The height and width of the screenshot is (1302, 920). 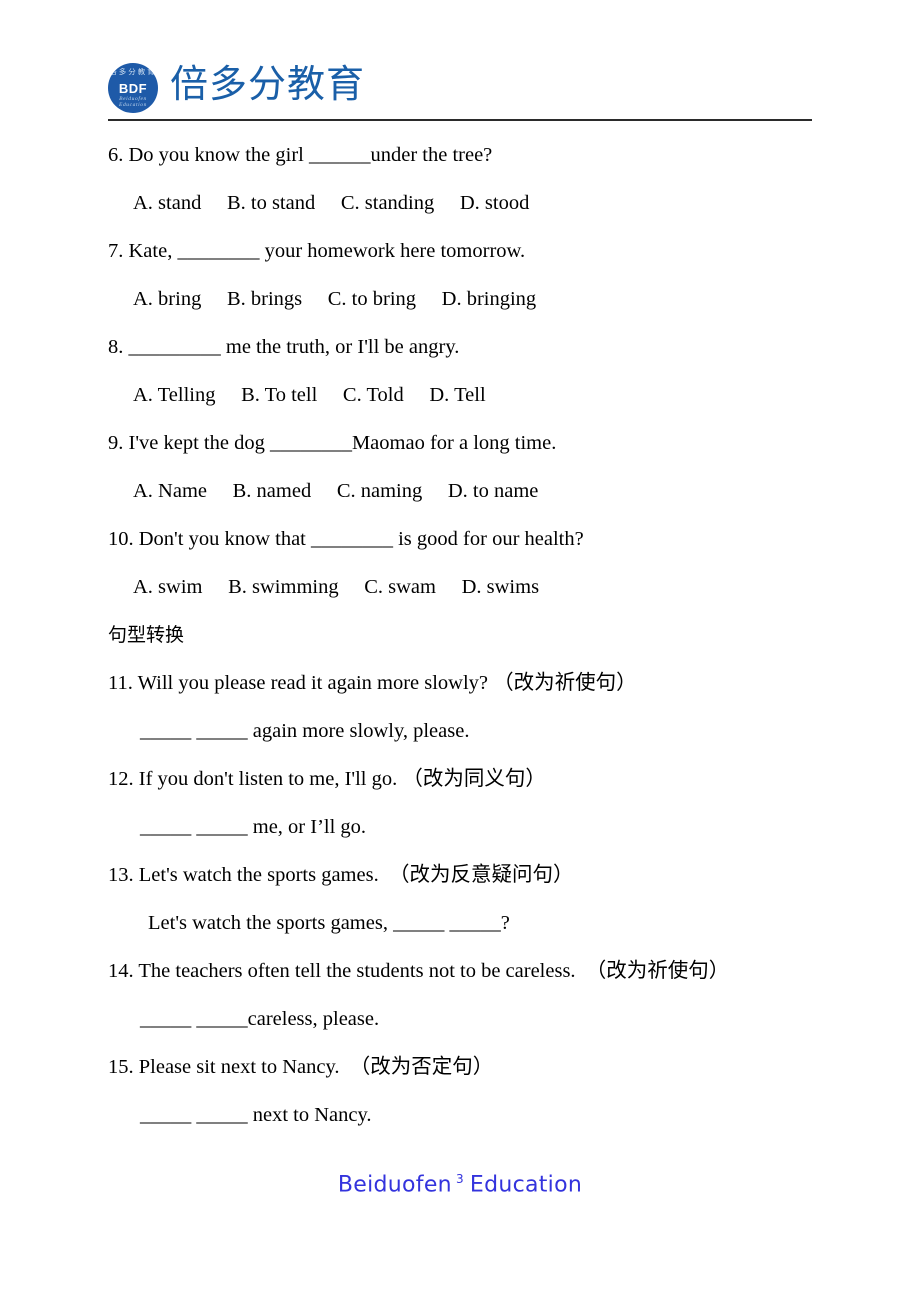 I want to click on header-divider, so click(x=460, y=120).